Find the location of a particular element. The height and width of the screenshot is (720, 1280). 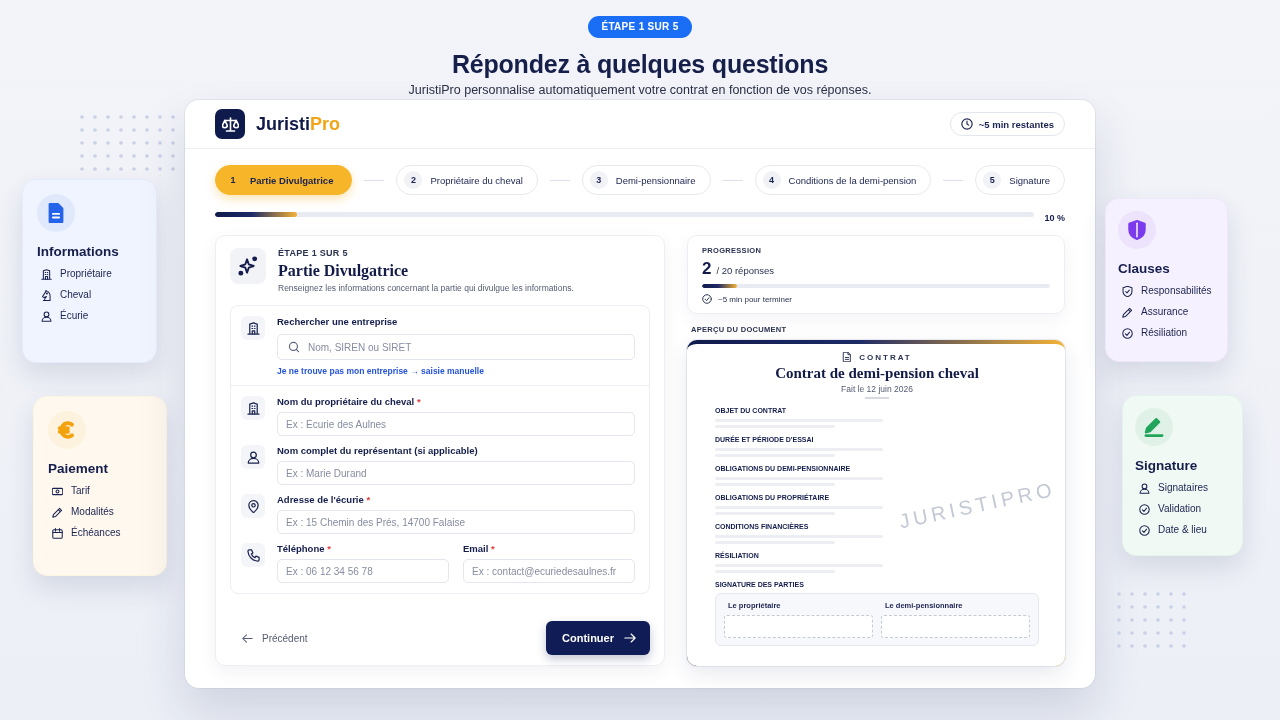

card-item: Propriétaire is located at coordinates (86, 274).